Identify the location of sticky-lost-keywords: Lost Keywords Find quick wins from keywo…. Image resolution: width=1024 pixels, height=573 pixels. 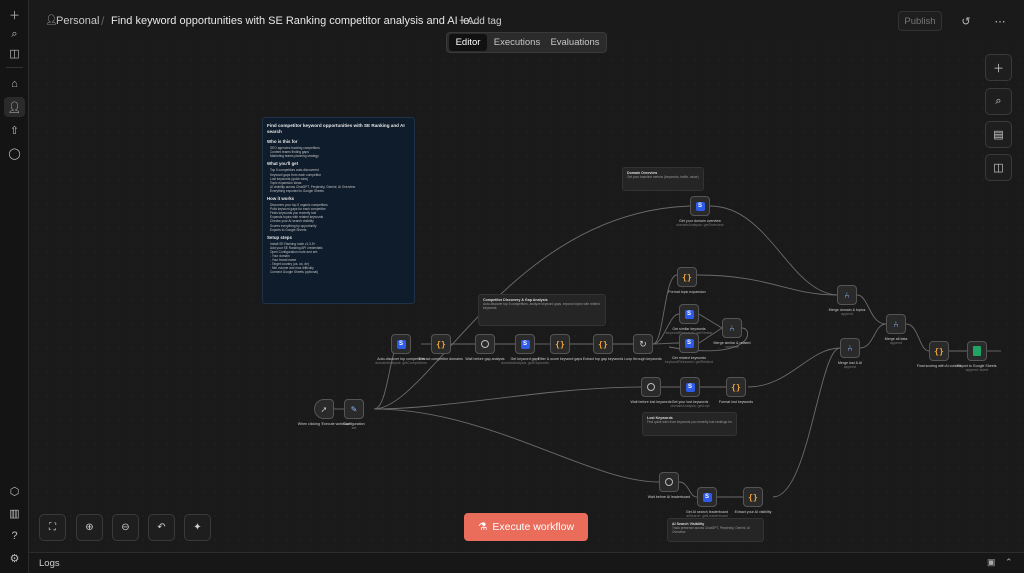
(689, 424).